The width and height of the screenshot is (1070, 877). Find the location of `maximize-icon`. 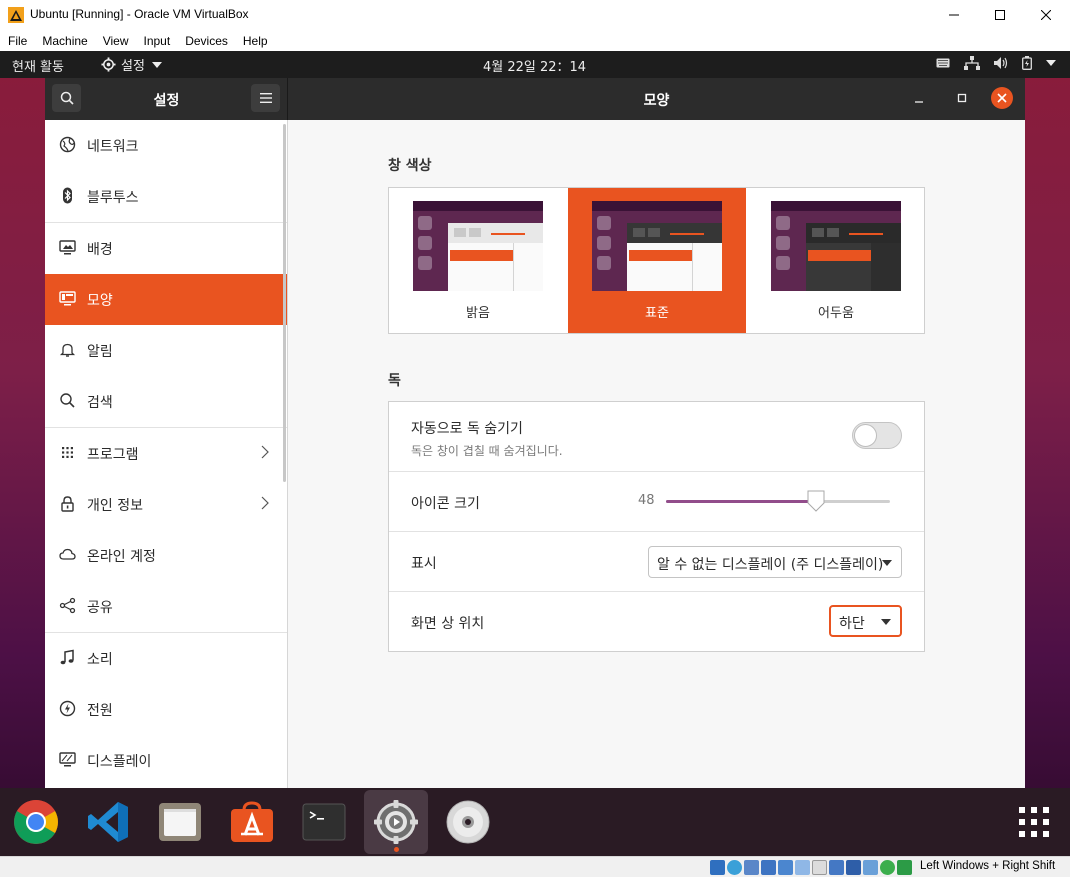

maximize-icon is located at coordinates (962, 98).